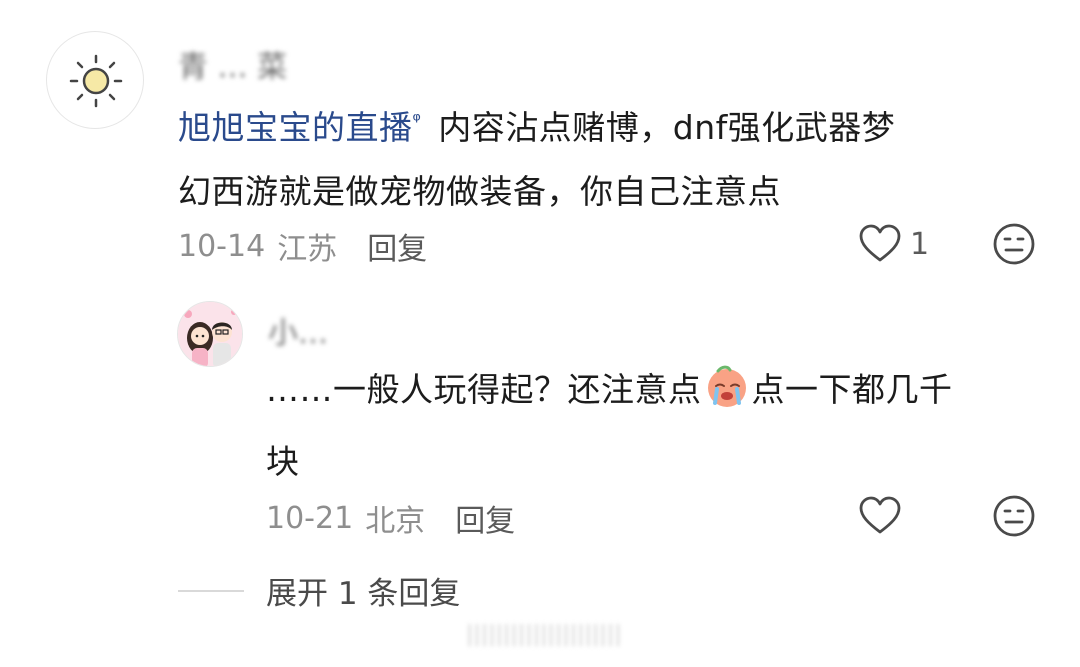 The width and height of the screenshot is (1080, 667). I want to click on comment-text: ……一般人玩得起？还注意点 点一下都几千 块, so click(656, 426).